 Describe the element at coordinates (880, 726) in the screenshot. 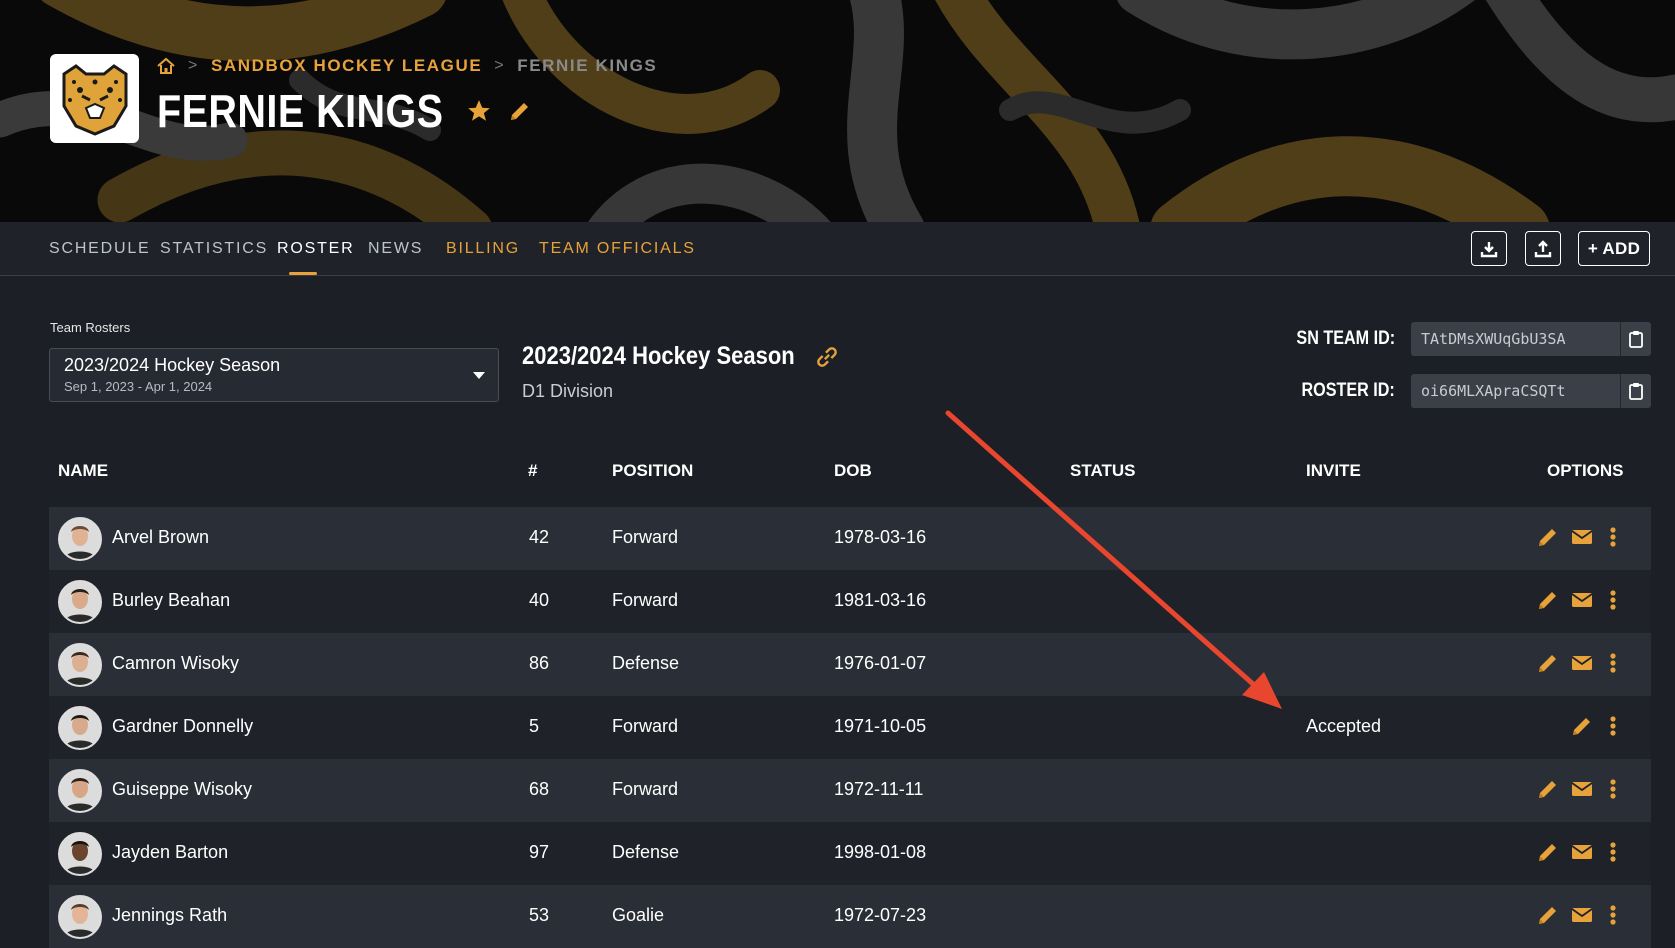

I see `player-dob: 1971-10-05` at that location.